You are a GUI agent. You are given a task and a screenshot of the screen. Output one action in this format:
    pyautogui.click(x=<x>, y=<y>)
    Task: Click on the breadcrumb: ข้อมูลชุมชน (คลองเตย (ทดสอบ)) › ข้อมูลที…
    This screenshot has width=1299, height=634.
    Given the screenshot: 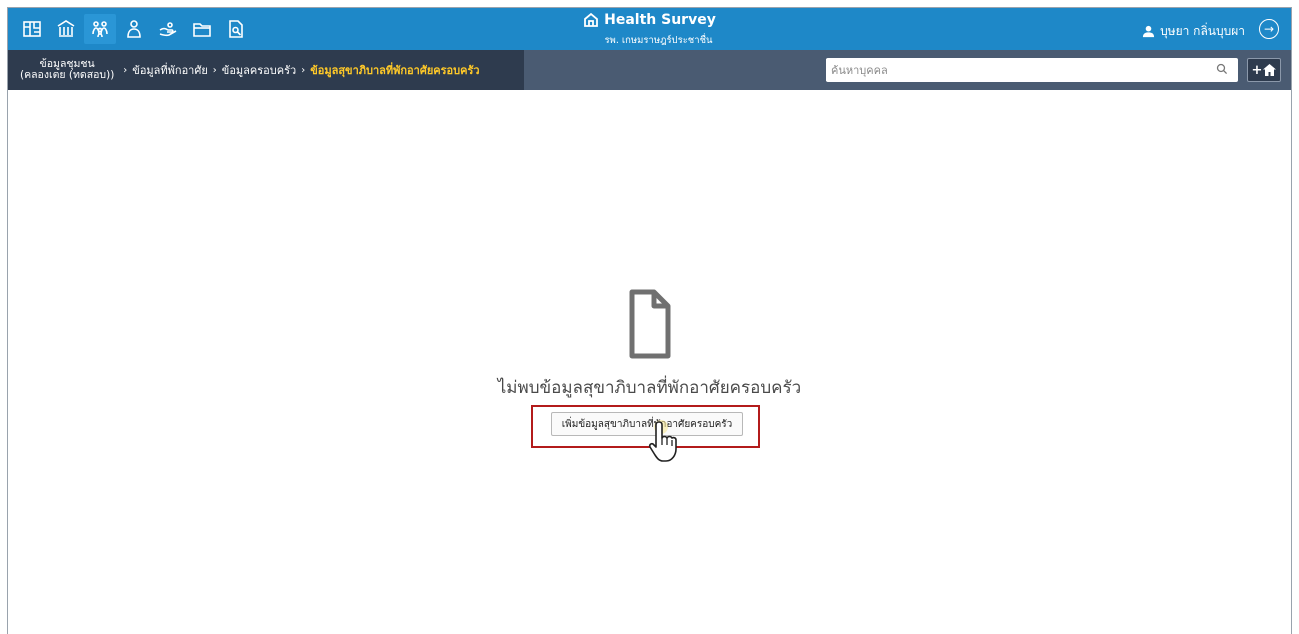 What is the action you would take?
    pyautogui.click(x=266, y=70)
    